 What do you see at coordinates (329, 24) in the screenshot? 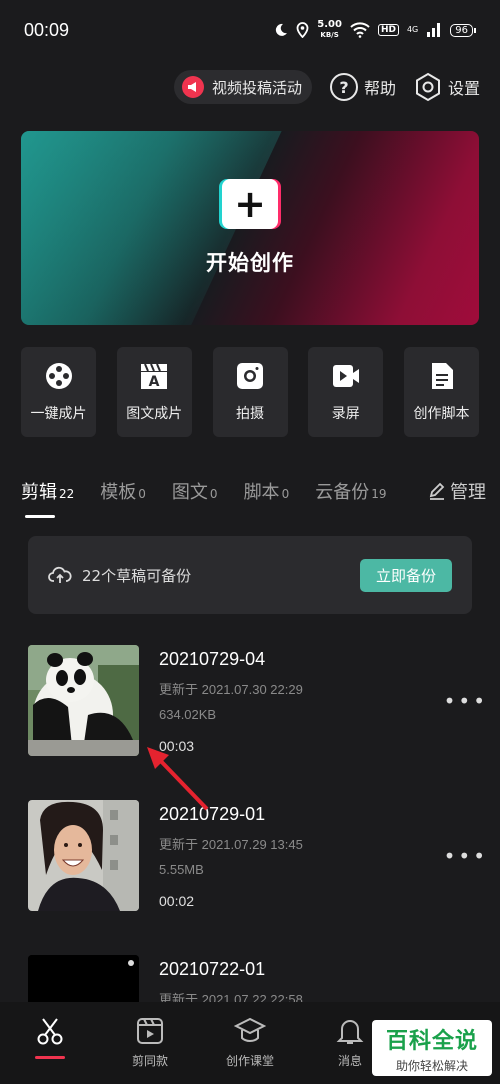
I see `speed-value: 5.00` at bounding box center [329, 24].